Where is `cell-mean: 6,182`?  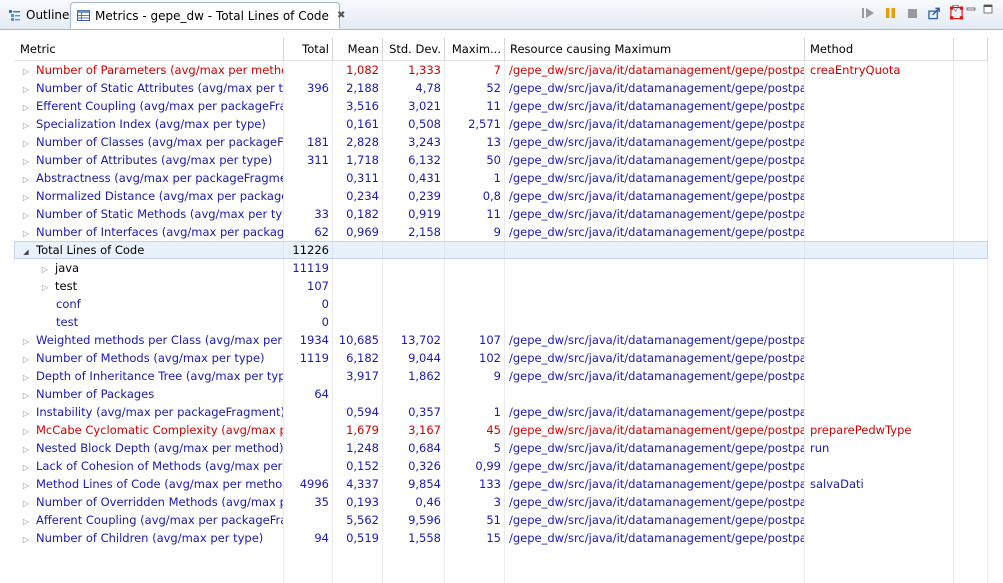
cell-mean: 6,182 is located at coordinates (358, 358).